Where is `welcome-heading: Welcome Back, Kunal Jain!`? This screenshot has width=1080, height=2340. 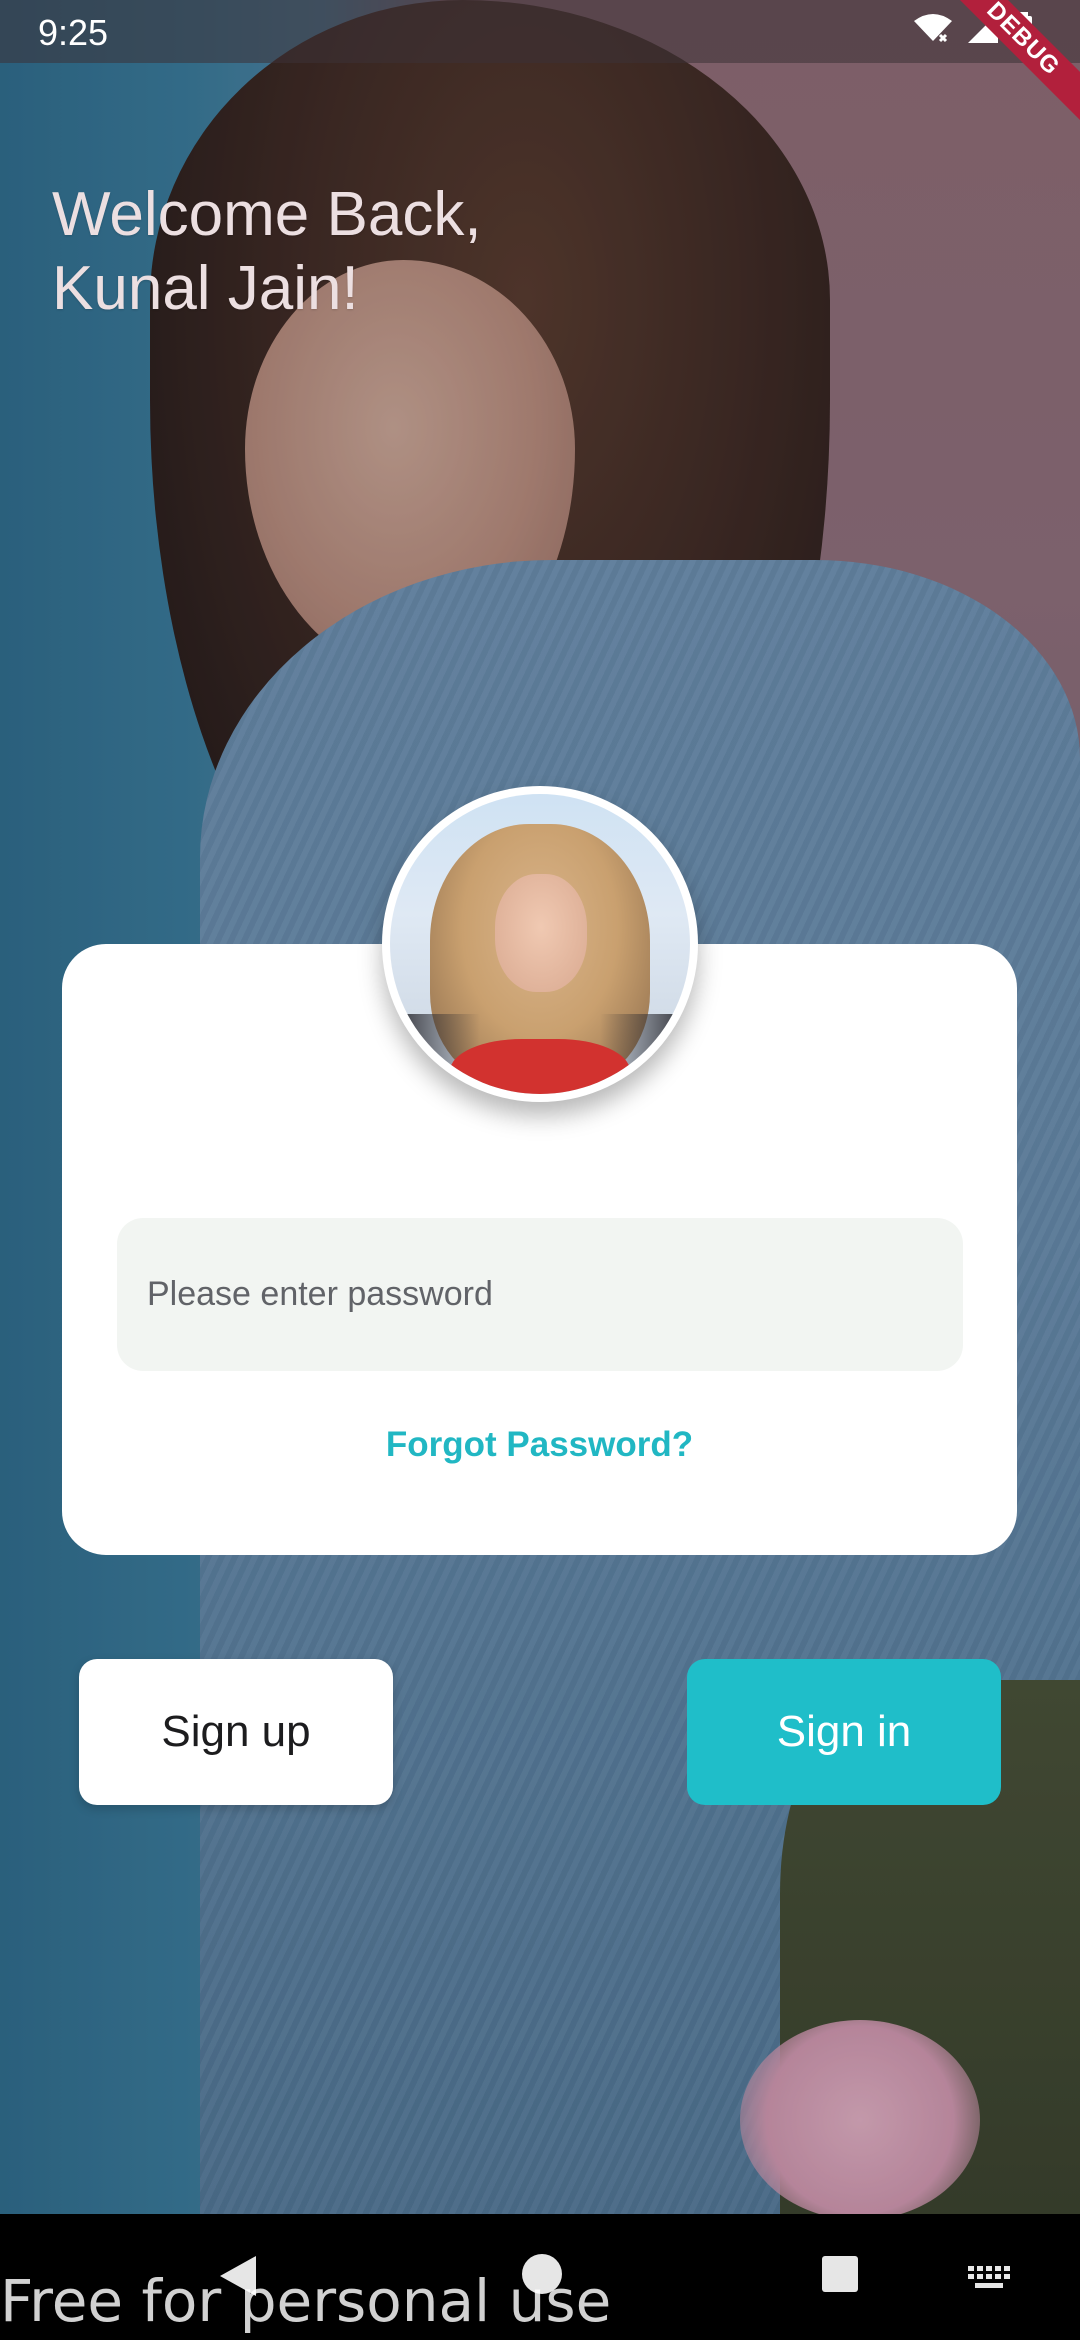
welcome-heading: Welcome Back, Kunal Jain! is located at coordinates (352, 252).